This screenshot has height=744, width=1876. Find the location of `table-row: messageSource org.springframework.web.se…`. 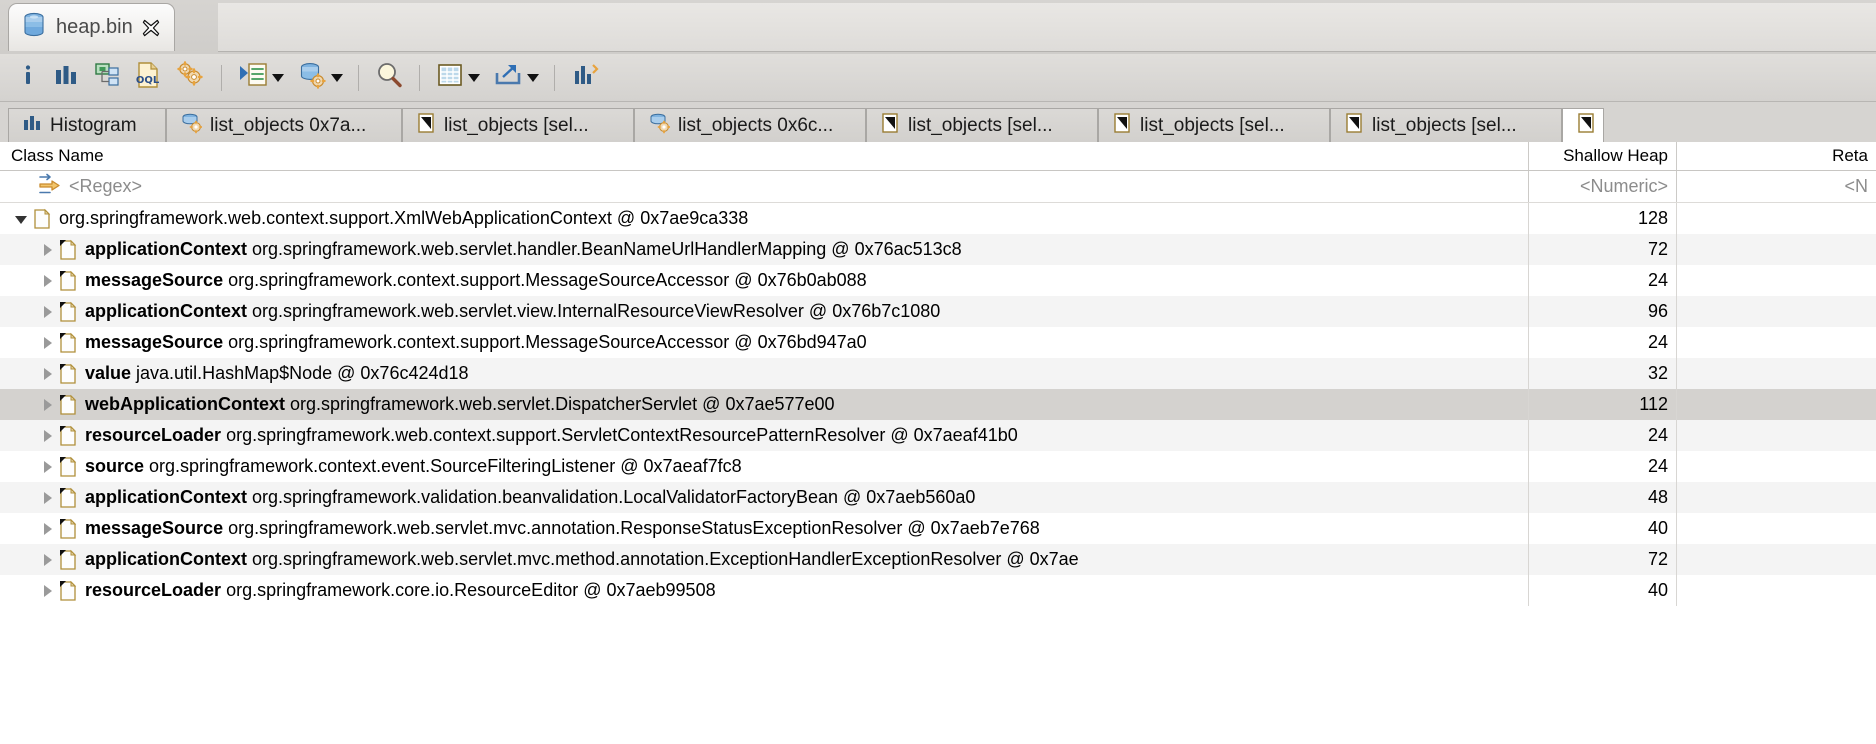

table-row: messageSource org.springframework.web.se… is located at coordinates (938, 528).